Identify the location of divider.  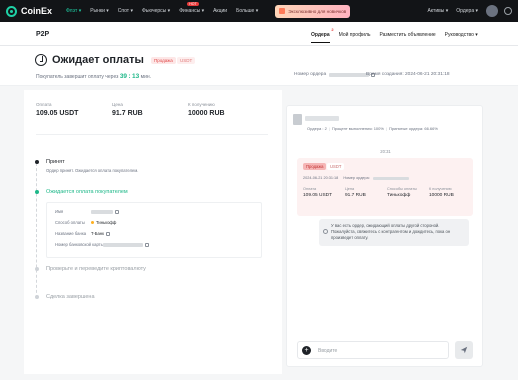
(152, 134).